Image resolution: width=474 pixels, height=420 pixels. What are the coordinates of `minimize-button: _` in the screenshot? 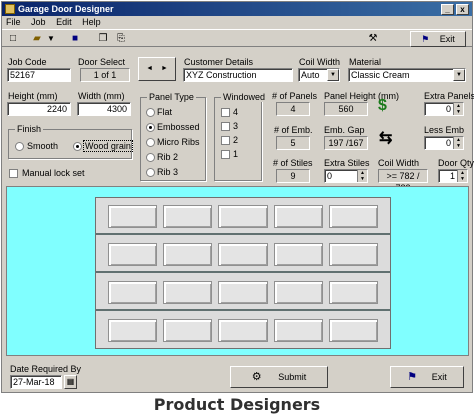 It's located at (447, 9).